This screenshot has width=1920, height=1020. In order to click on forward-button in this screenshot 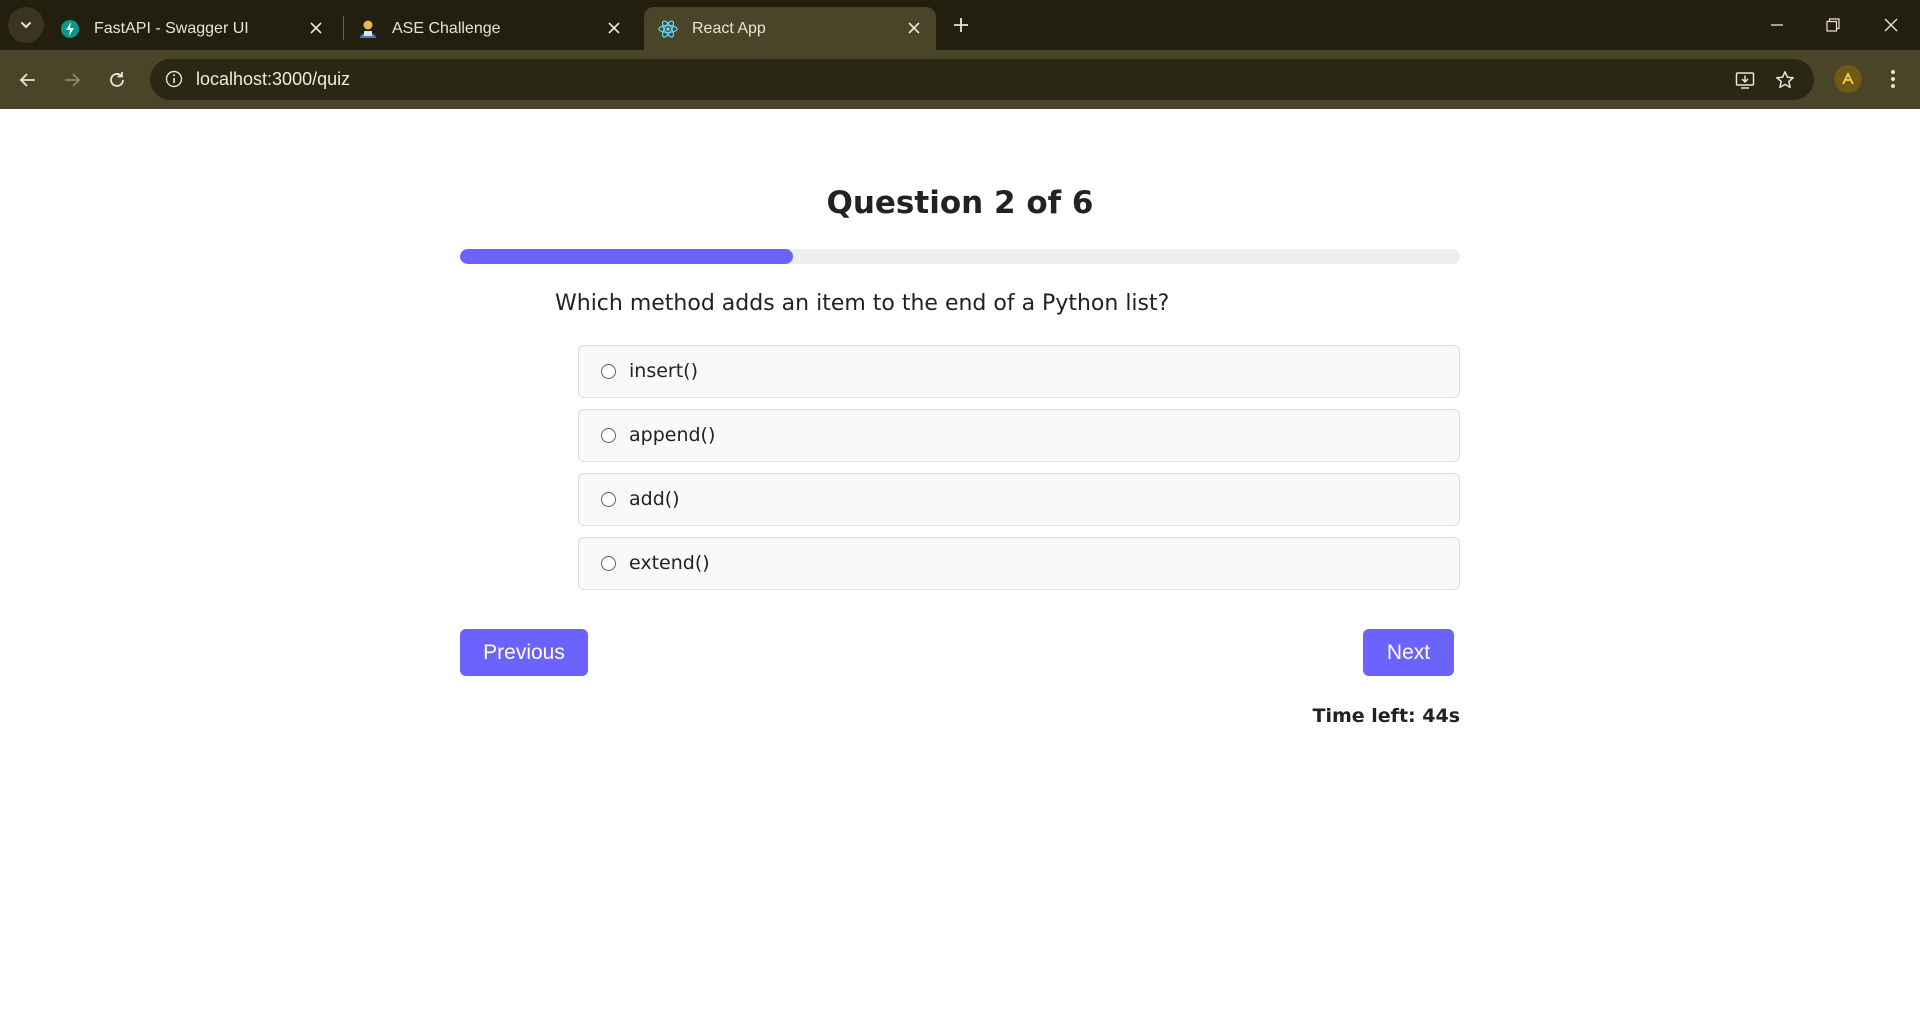, I will do `click(72, 80)`.